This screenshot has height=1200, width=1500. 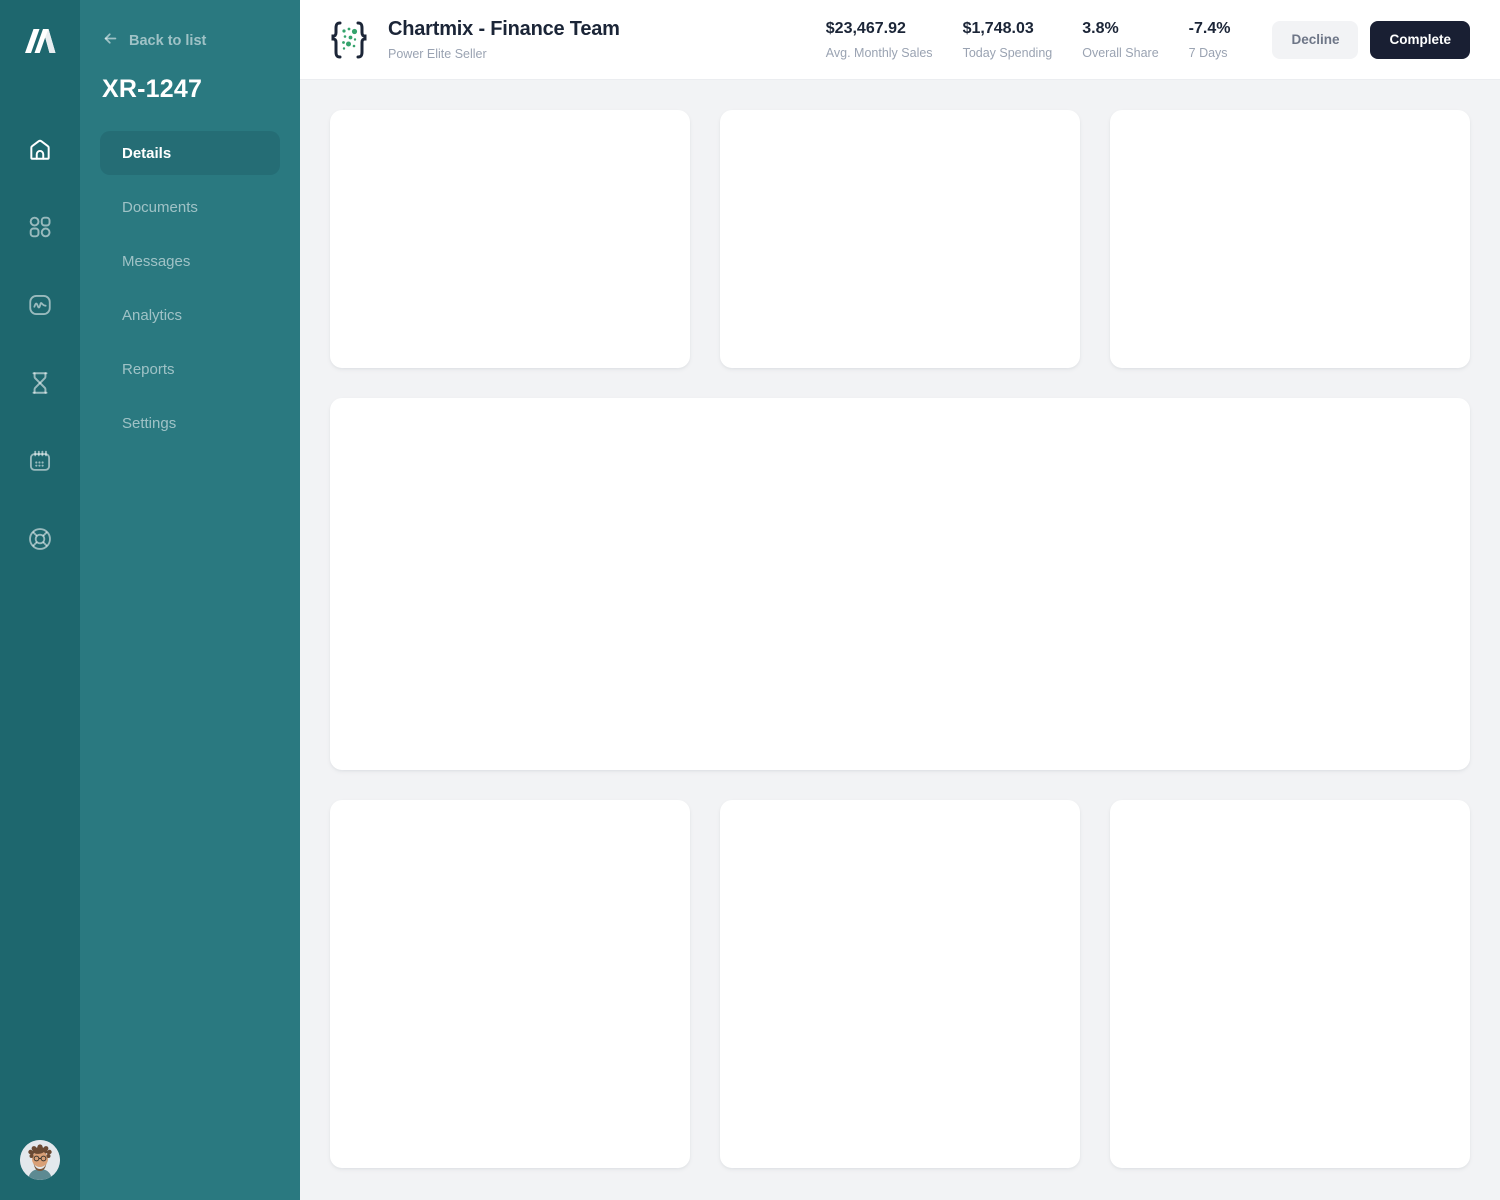 I want to click on stat-value: 3.8%, so click(x=1100, y=28).